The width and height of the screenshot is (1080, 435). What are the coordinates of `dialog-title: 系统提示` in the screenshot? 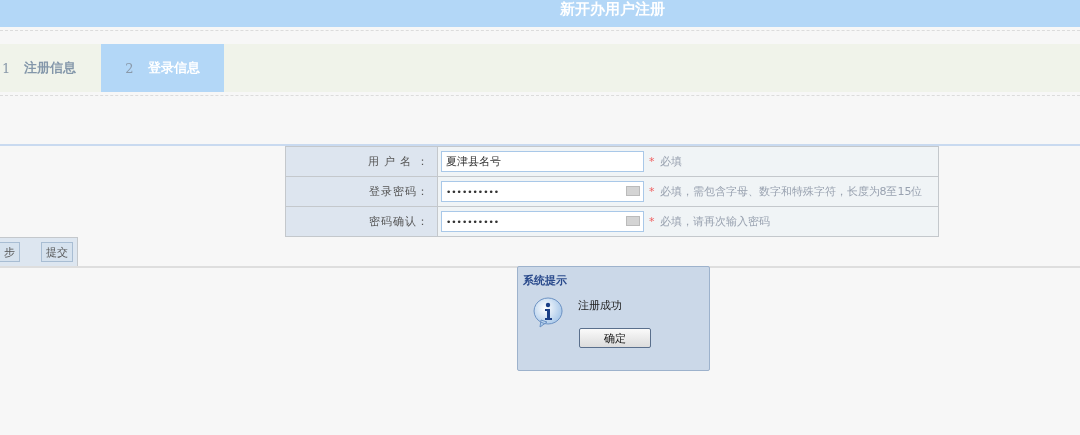 It's located at (545, 280).